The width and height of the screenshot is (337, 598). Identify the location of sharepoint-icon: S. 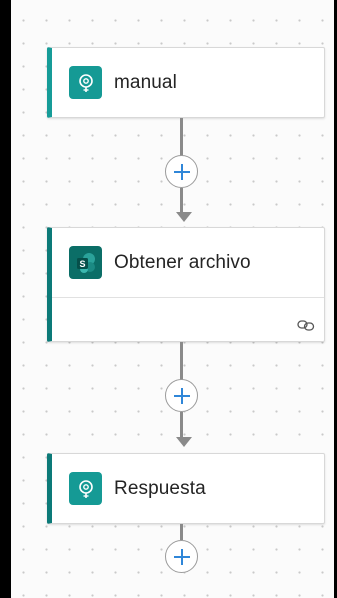
(85, 262).